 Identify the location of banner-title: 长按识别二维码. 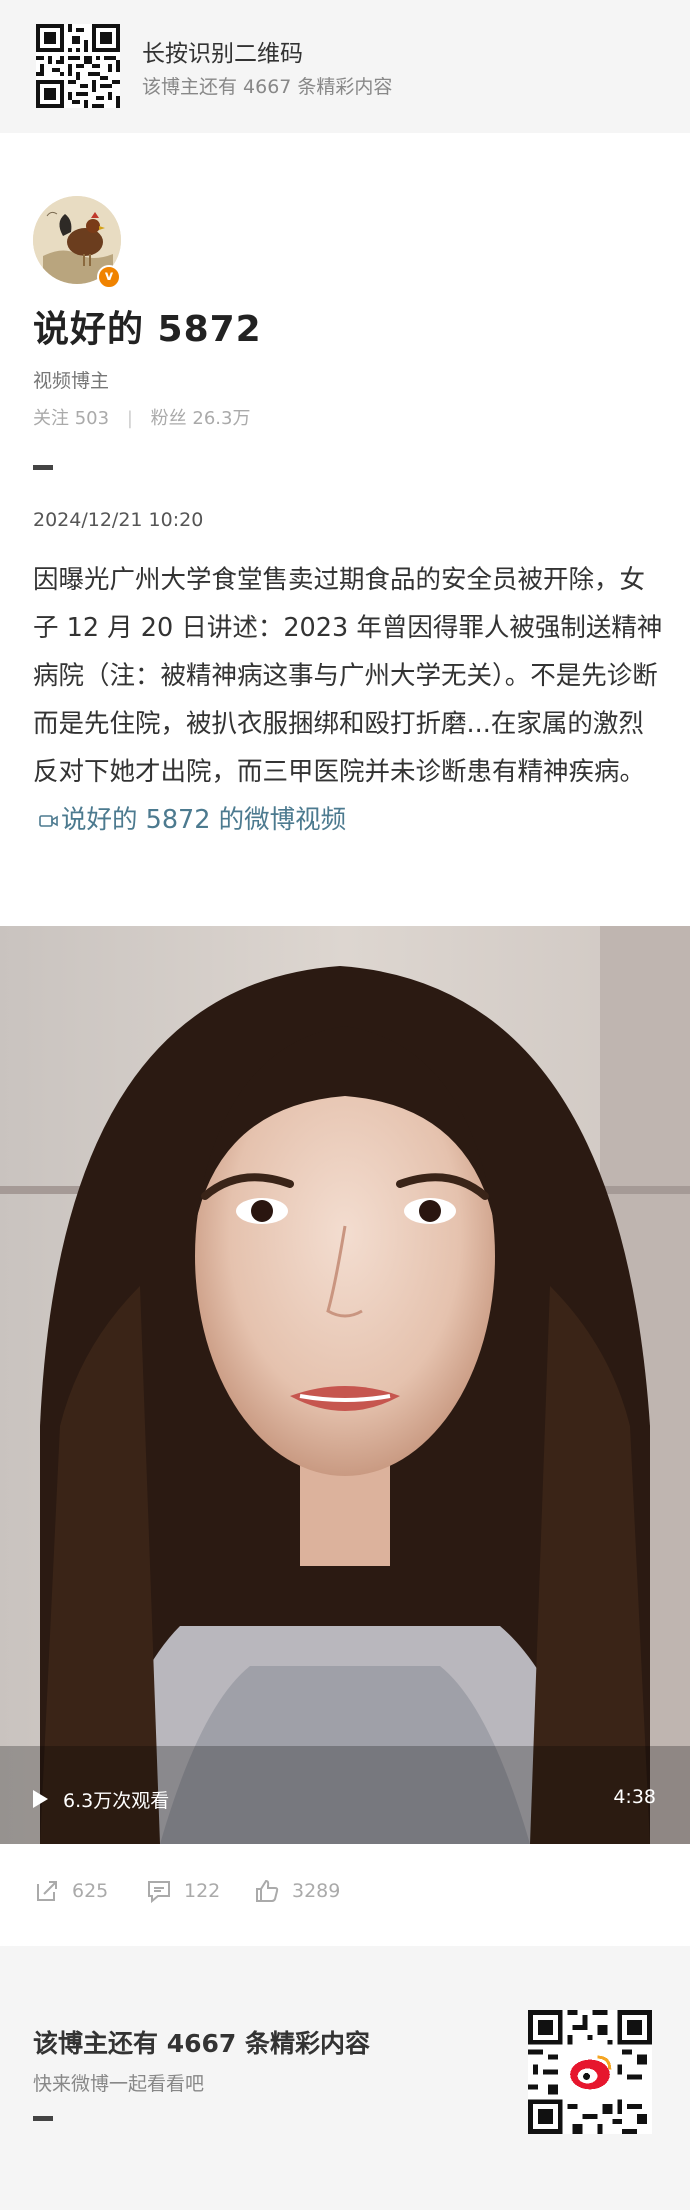
(222, 54).